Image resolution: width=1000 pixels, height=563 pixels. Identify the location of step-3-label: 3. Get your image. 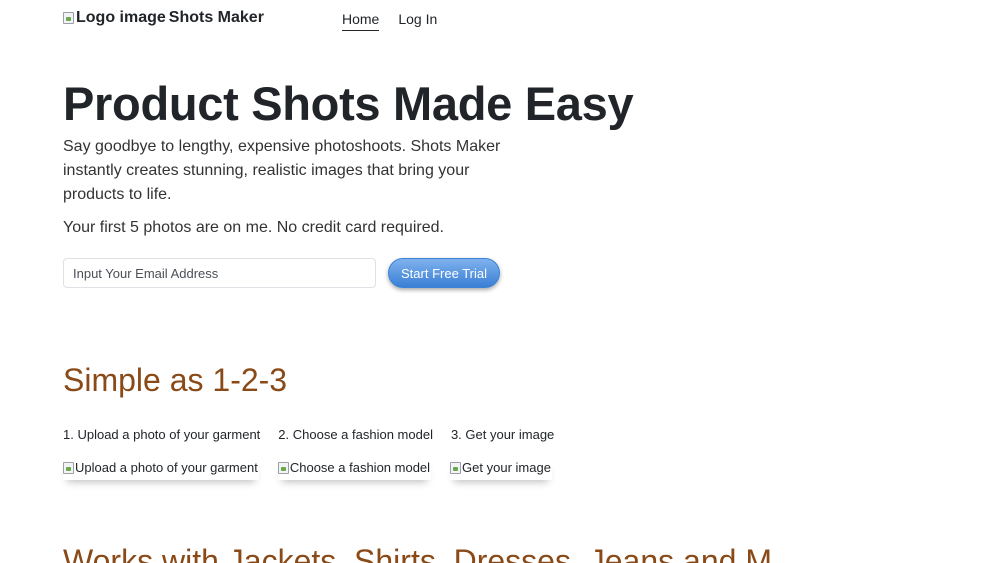
(502, 434).